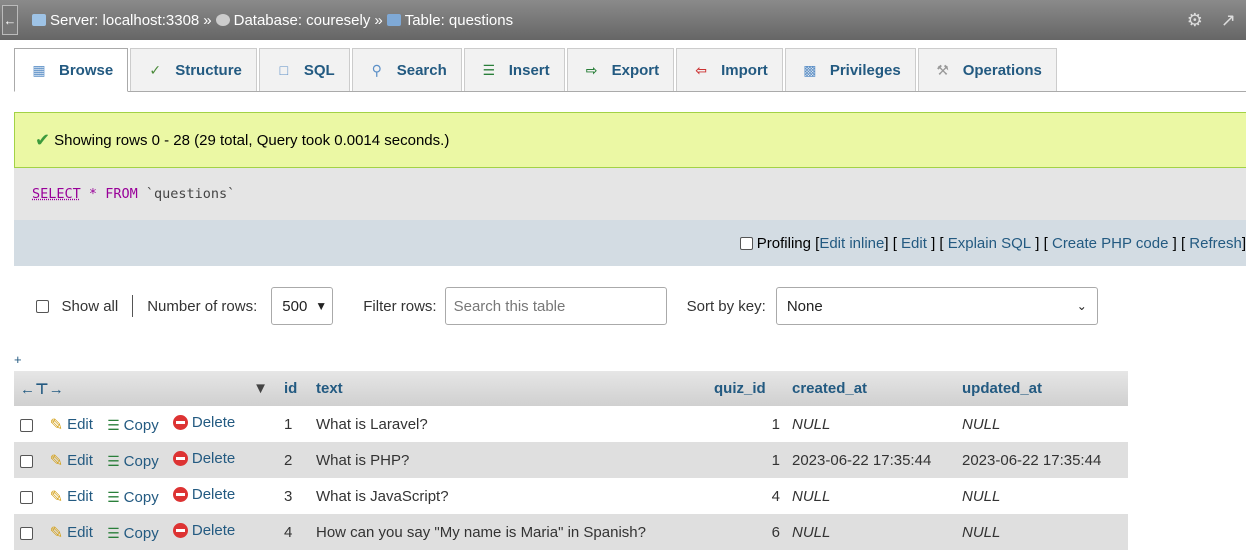 The image size is (1246, 550). What do you see at coordinates (202, 306) in the screenshot?
I see `number-of-rows-label: Number of rows:` at bounding box center [202, 306].